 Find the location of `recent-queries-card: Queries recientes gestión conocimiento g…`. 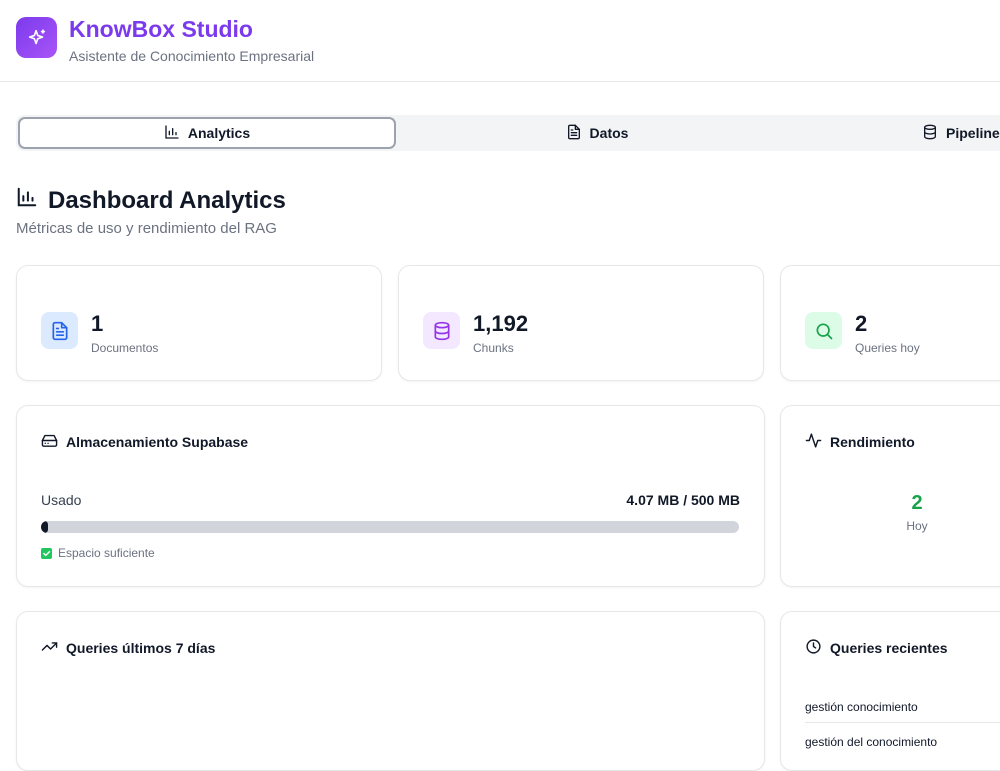

recent-queries-card: Queries recientes gestión conocimiento g… is located at coordinates (890, 691).